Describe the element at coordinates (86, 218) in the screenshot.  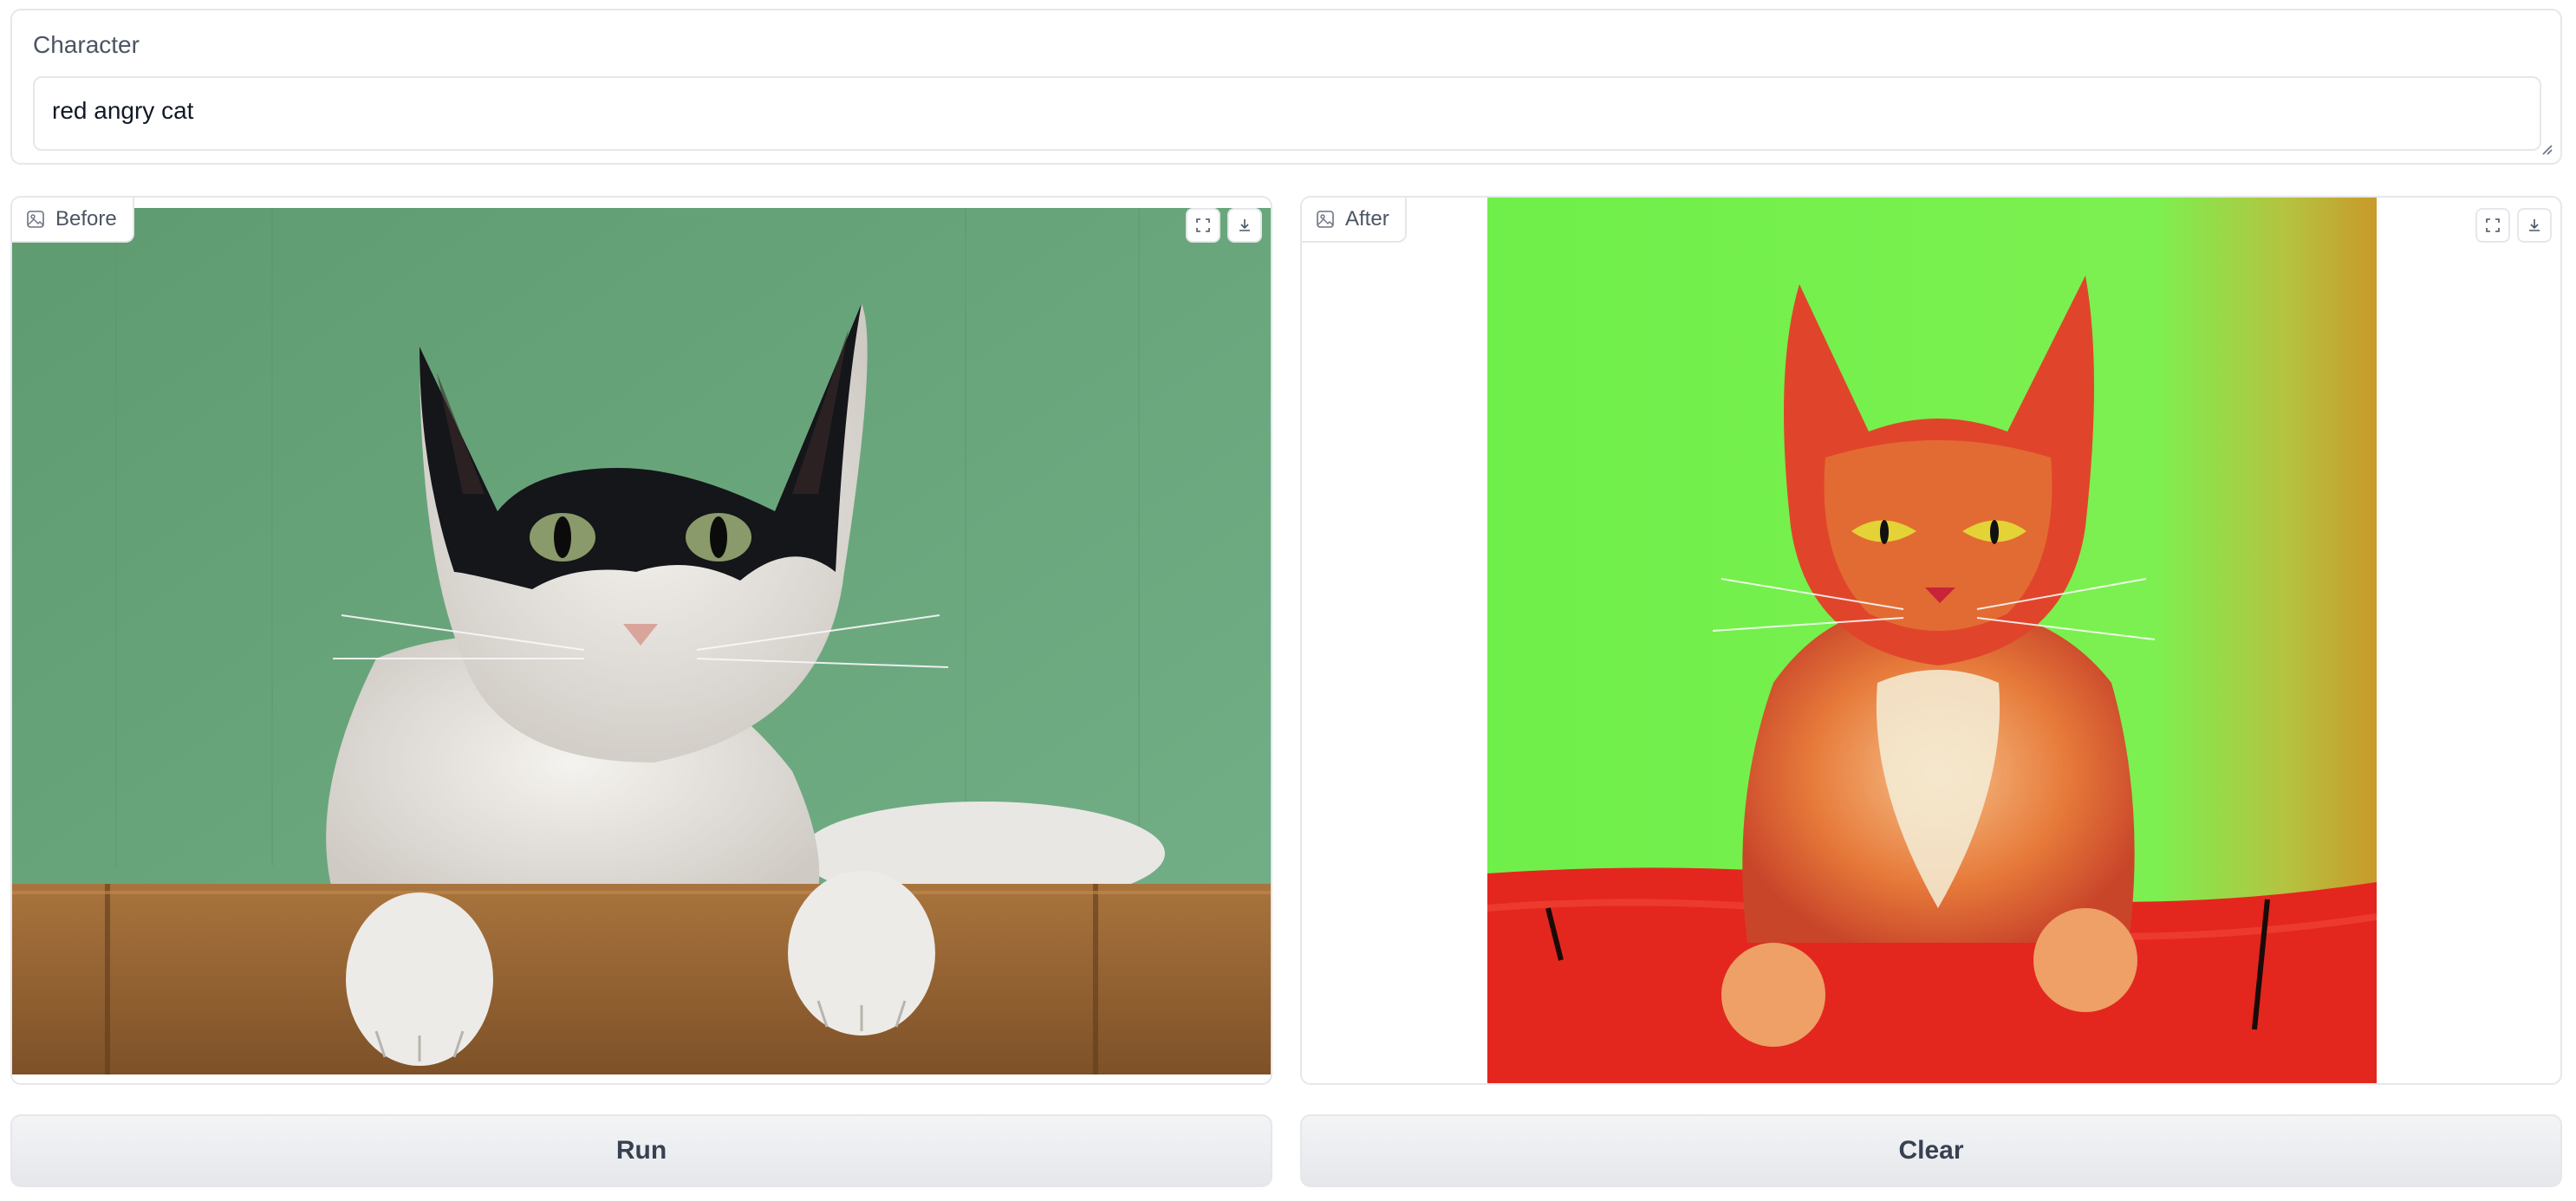
I see `before-label: Before` at that location.